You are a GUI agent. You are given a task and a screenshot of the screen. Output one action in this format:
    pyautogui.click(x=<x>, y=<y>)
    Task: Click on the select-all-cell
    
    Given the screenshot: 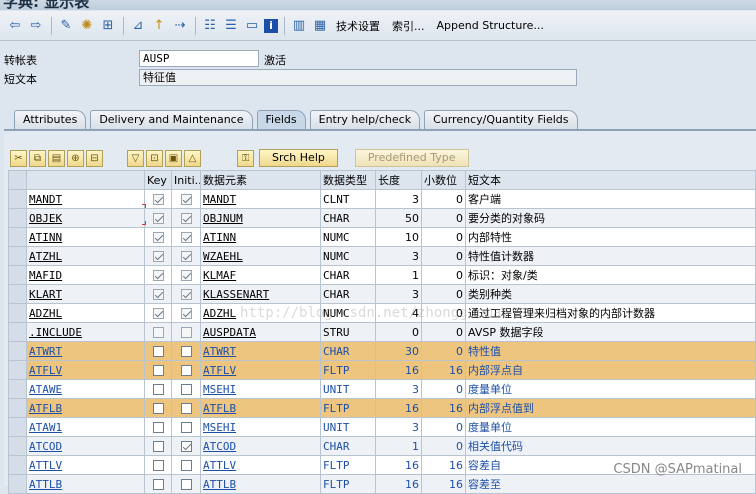 What is the action you would take?
    pyautogui.click(x=17, y=180)
    